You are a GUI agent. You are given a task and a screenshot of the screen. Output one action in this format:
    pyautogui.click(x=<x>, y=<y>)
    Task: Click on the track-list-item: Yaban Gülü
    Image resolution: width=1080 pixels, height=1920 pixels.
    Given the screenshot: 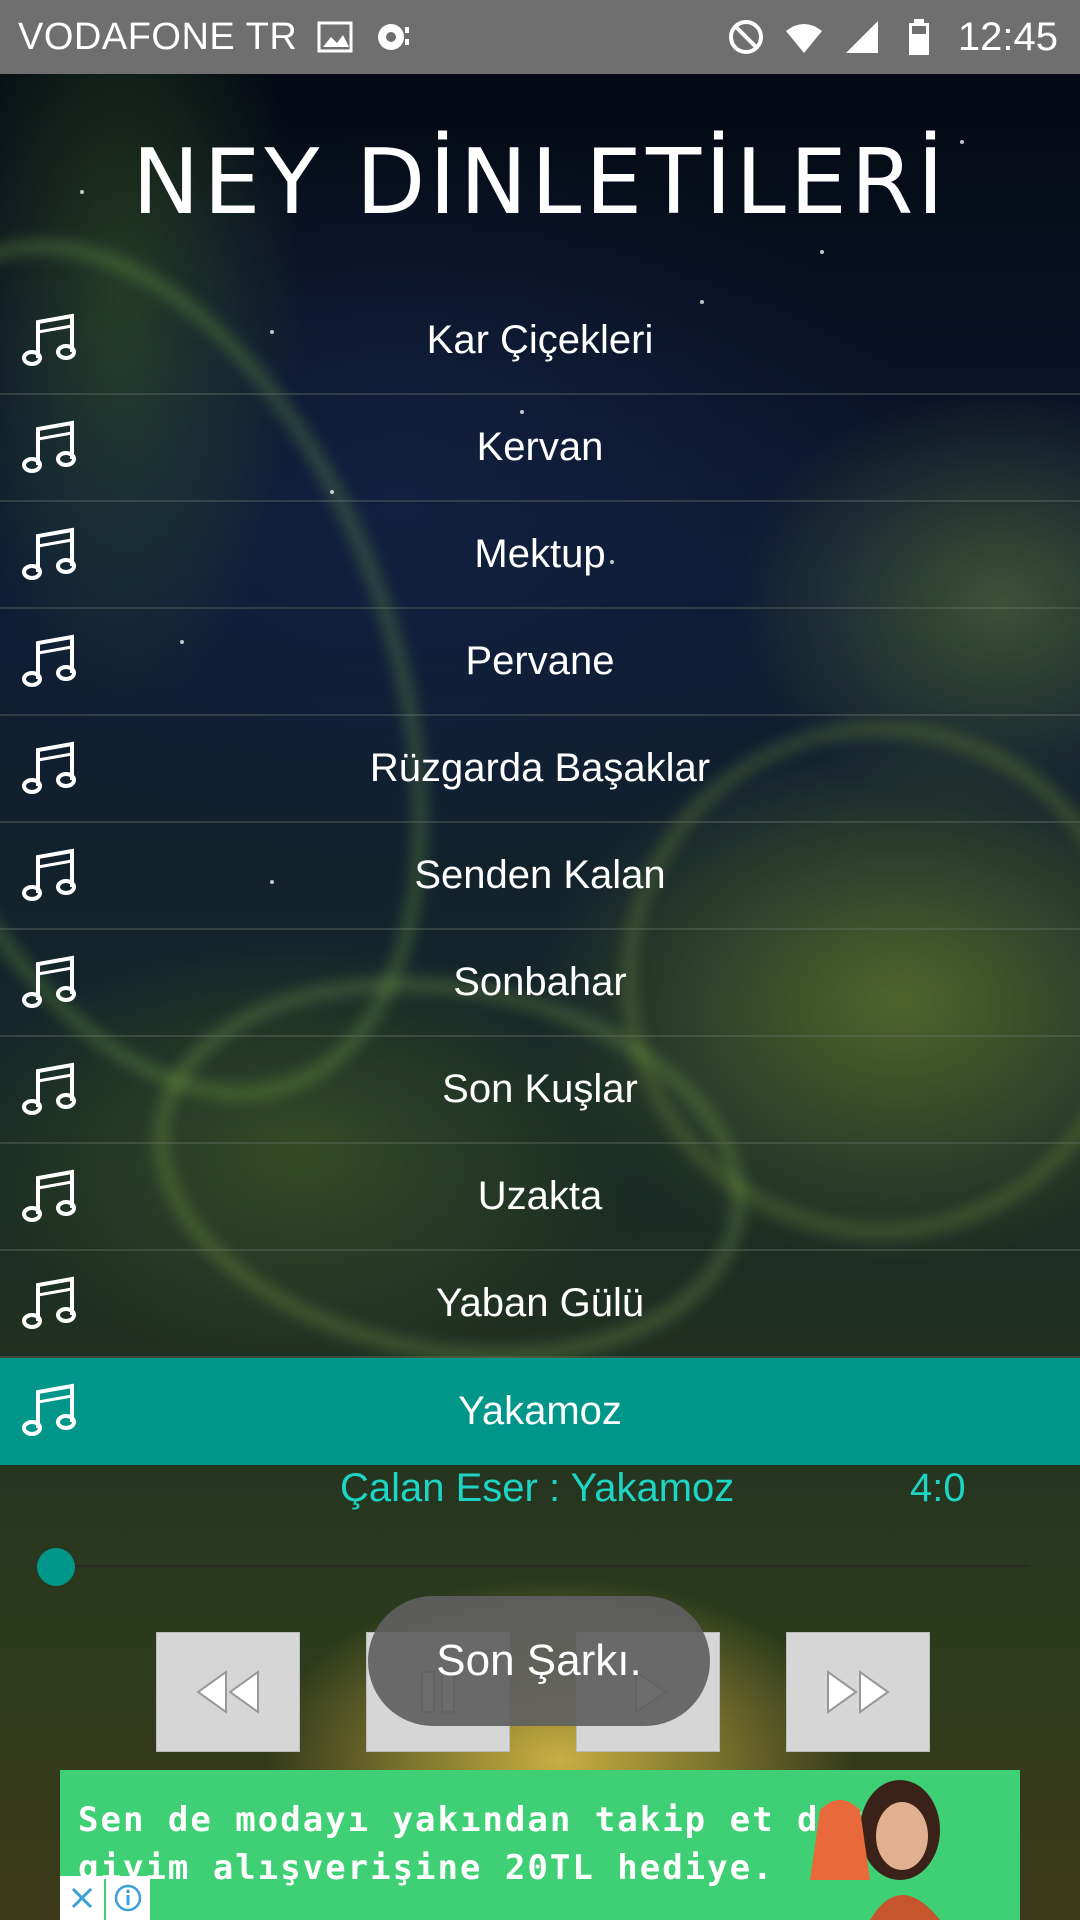 What is the action you would take?
    pyautogui.click(x=540, y=1304)
    